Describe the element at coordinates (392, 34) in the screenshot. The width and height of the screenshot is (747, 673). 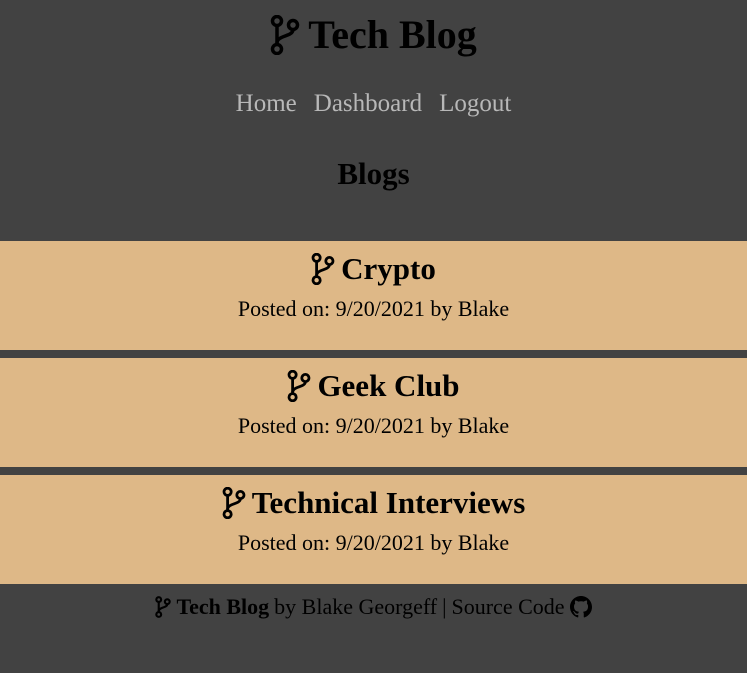
I see `site-title-text: Tech Blog` at that location.